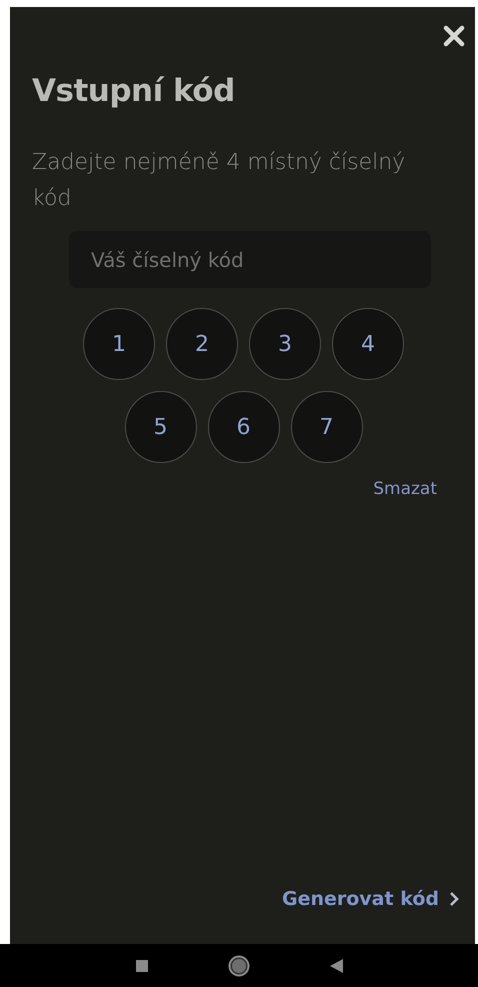 This screenshot has height=987, width=478. I want to click on circle-icon, so click(239, 965).